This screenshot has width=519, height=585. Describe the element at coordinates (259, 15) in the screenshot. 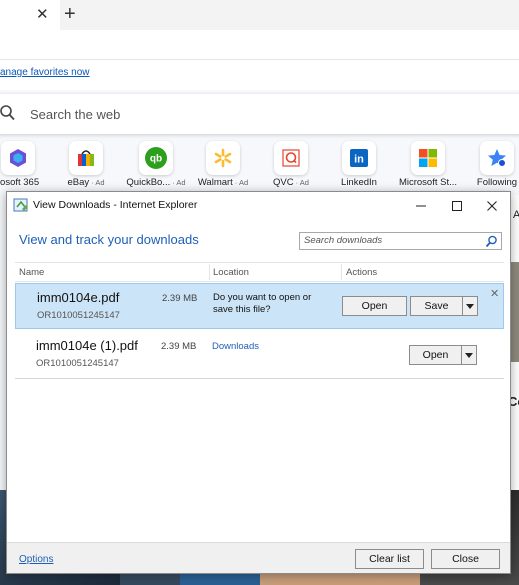

I see `tab-strip: ✕ +` at that location.